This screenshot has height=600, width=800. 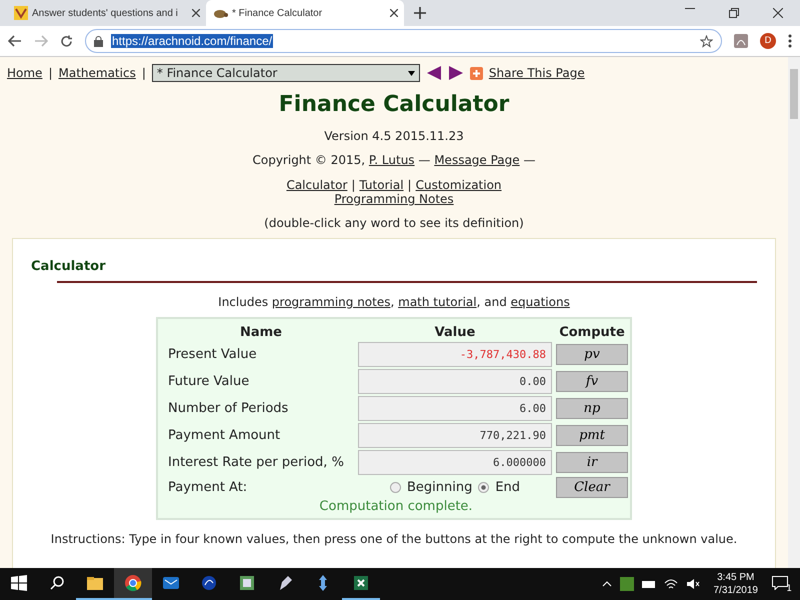 What do you see at coordinates (649, 584) in the screenshot?
I see `battery-icon` at bounding box center [649, 584].